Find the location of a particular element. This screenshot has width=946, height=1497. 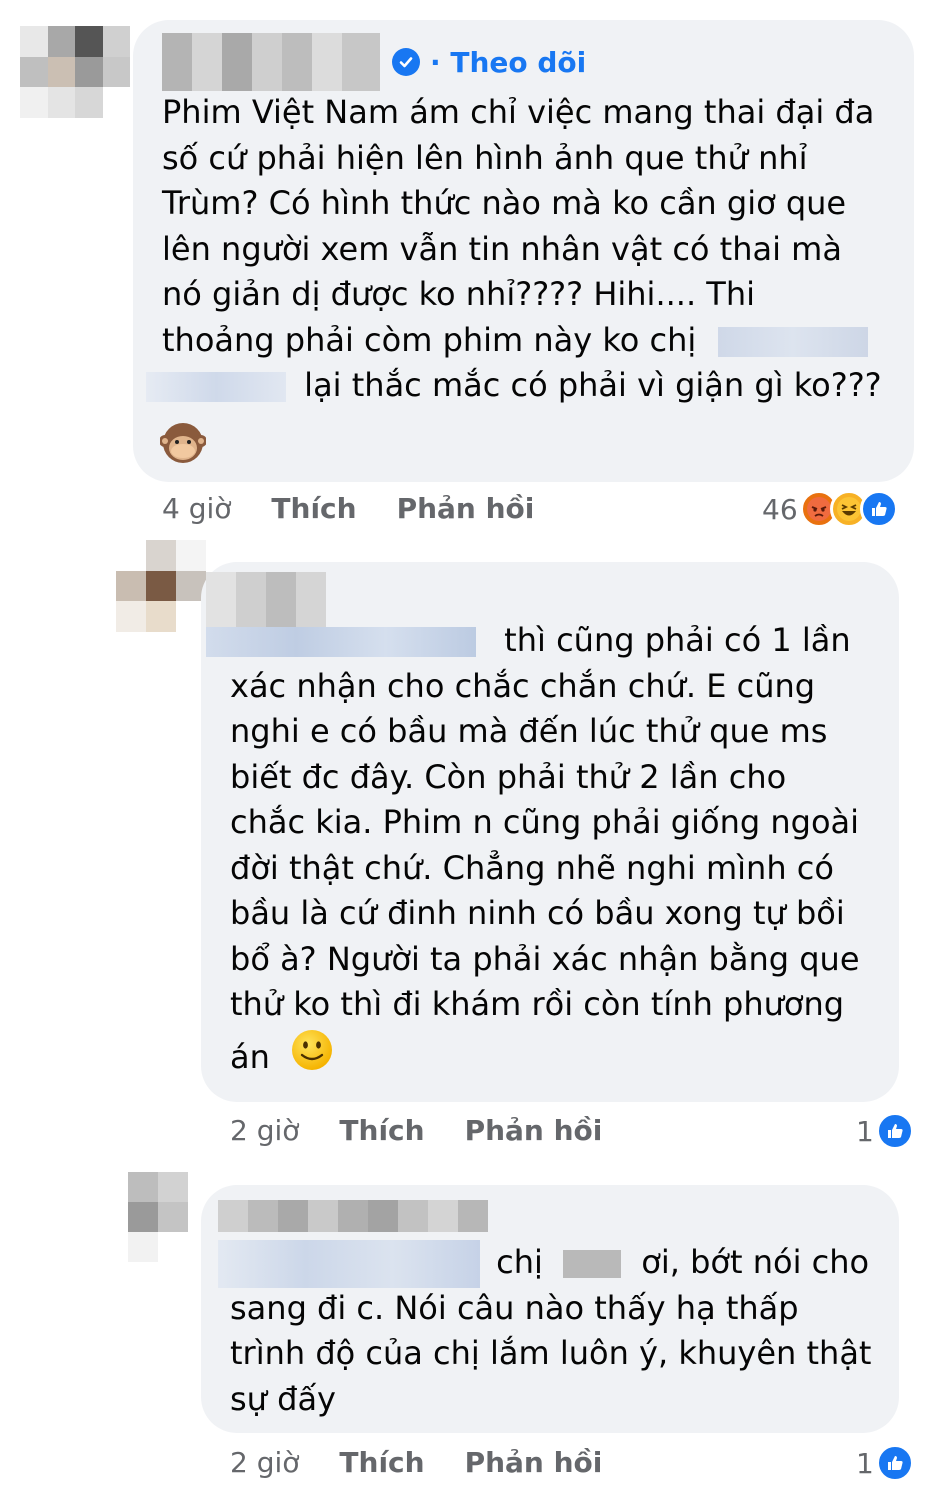

comment-line: sự đấy is located at coordinates (283, 1398).